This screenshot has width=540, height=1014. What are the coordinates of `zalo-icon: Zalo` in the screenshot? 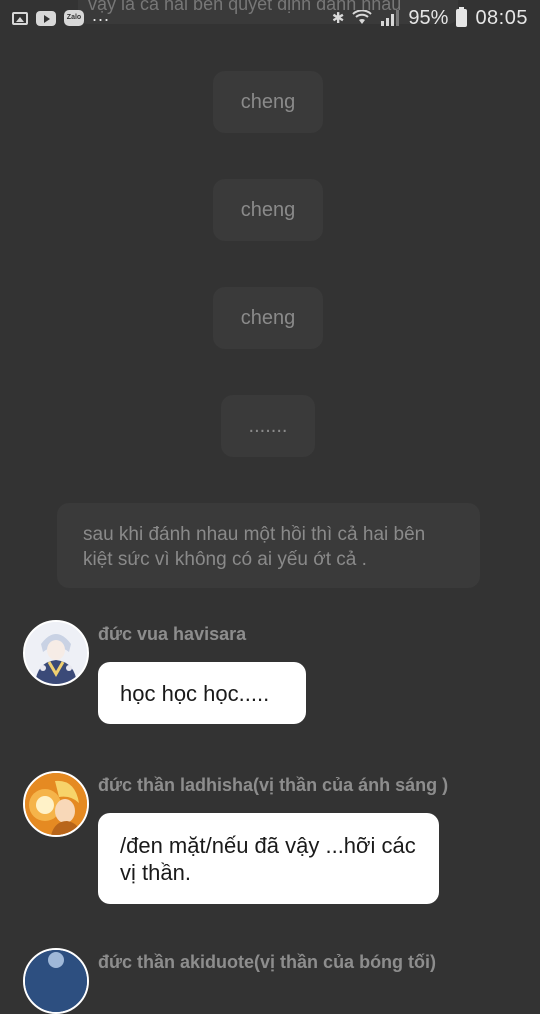 It's located at (74, 18).